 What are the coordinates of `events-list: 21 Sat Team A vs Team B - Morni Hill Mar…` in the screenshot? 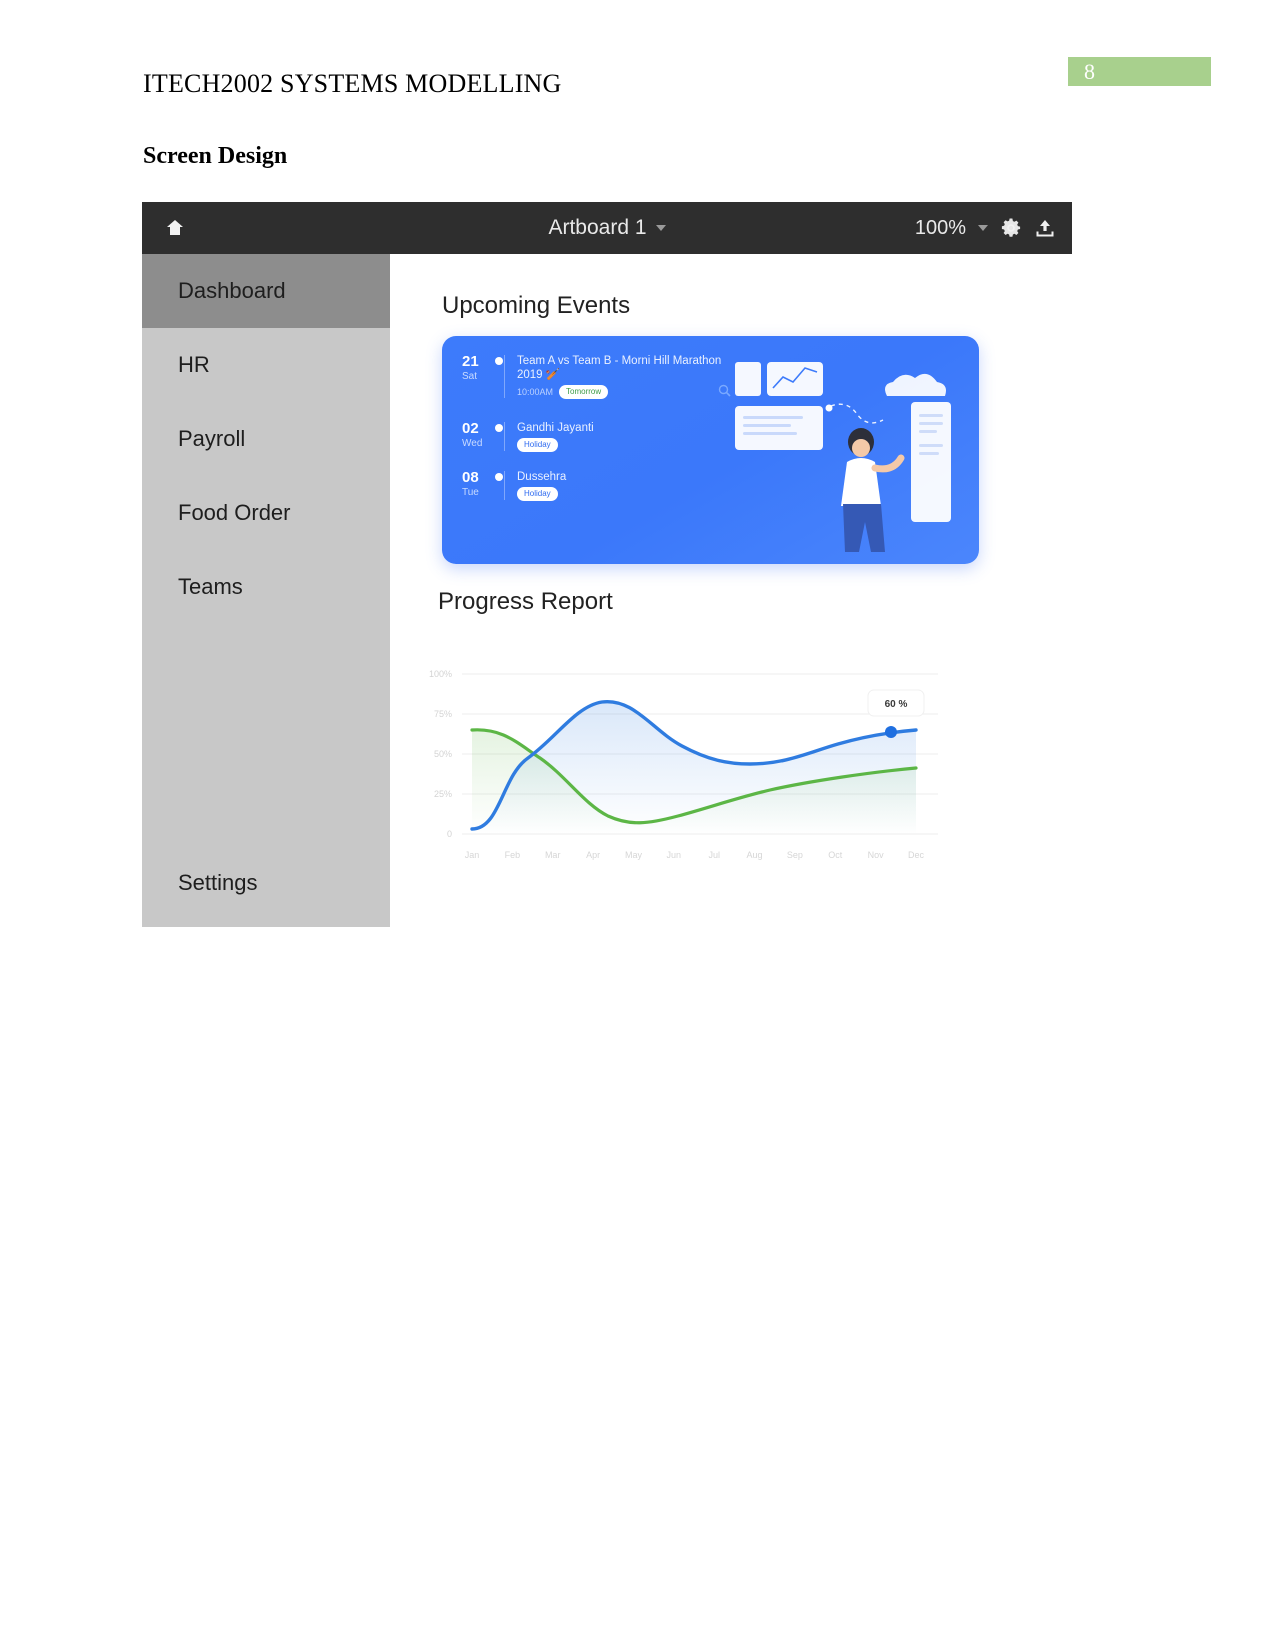 It's located at (602, 435).